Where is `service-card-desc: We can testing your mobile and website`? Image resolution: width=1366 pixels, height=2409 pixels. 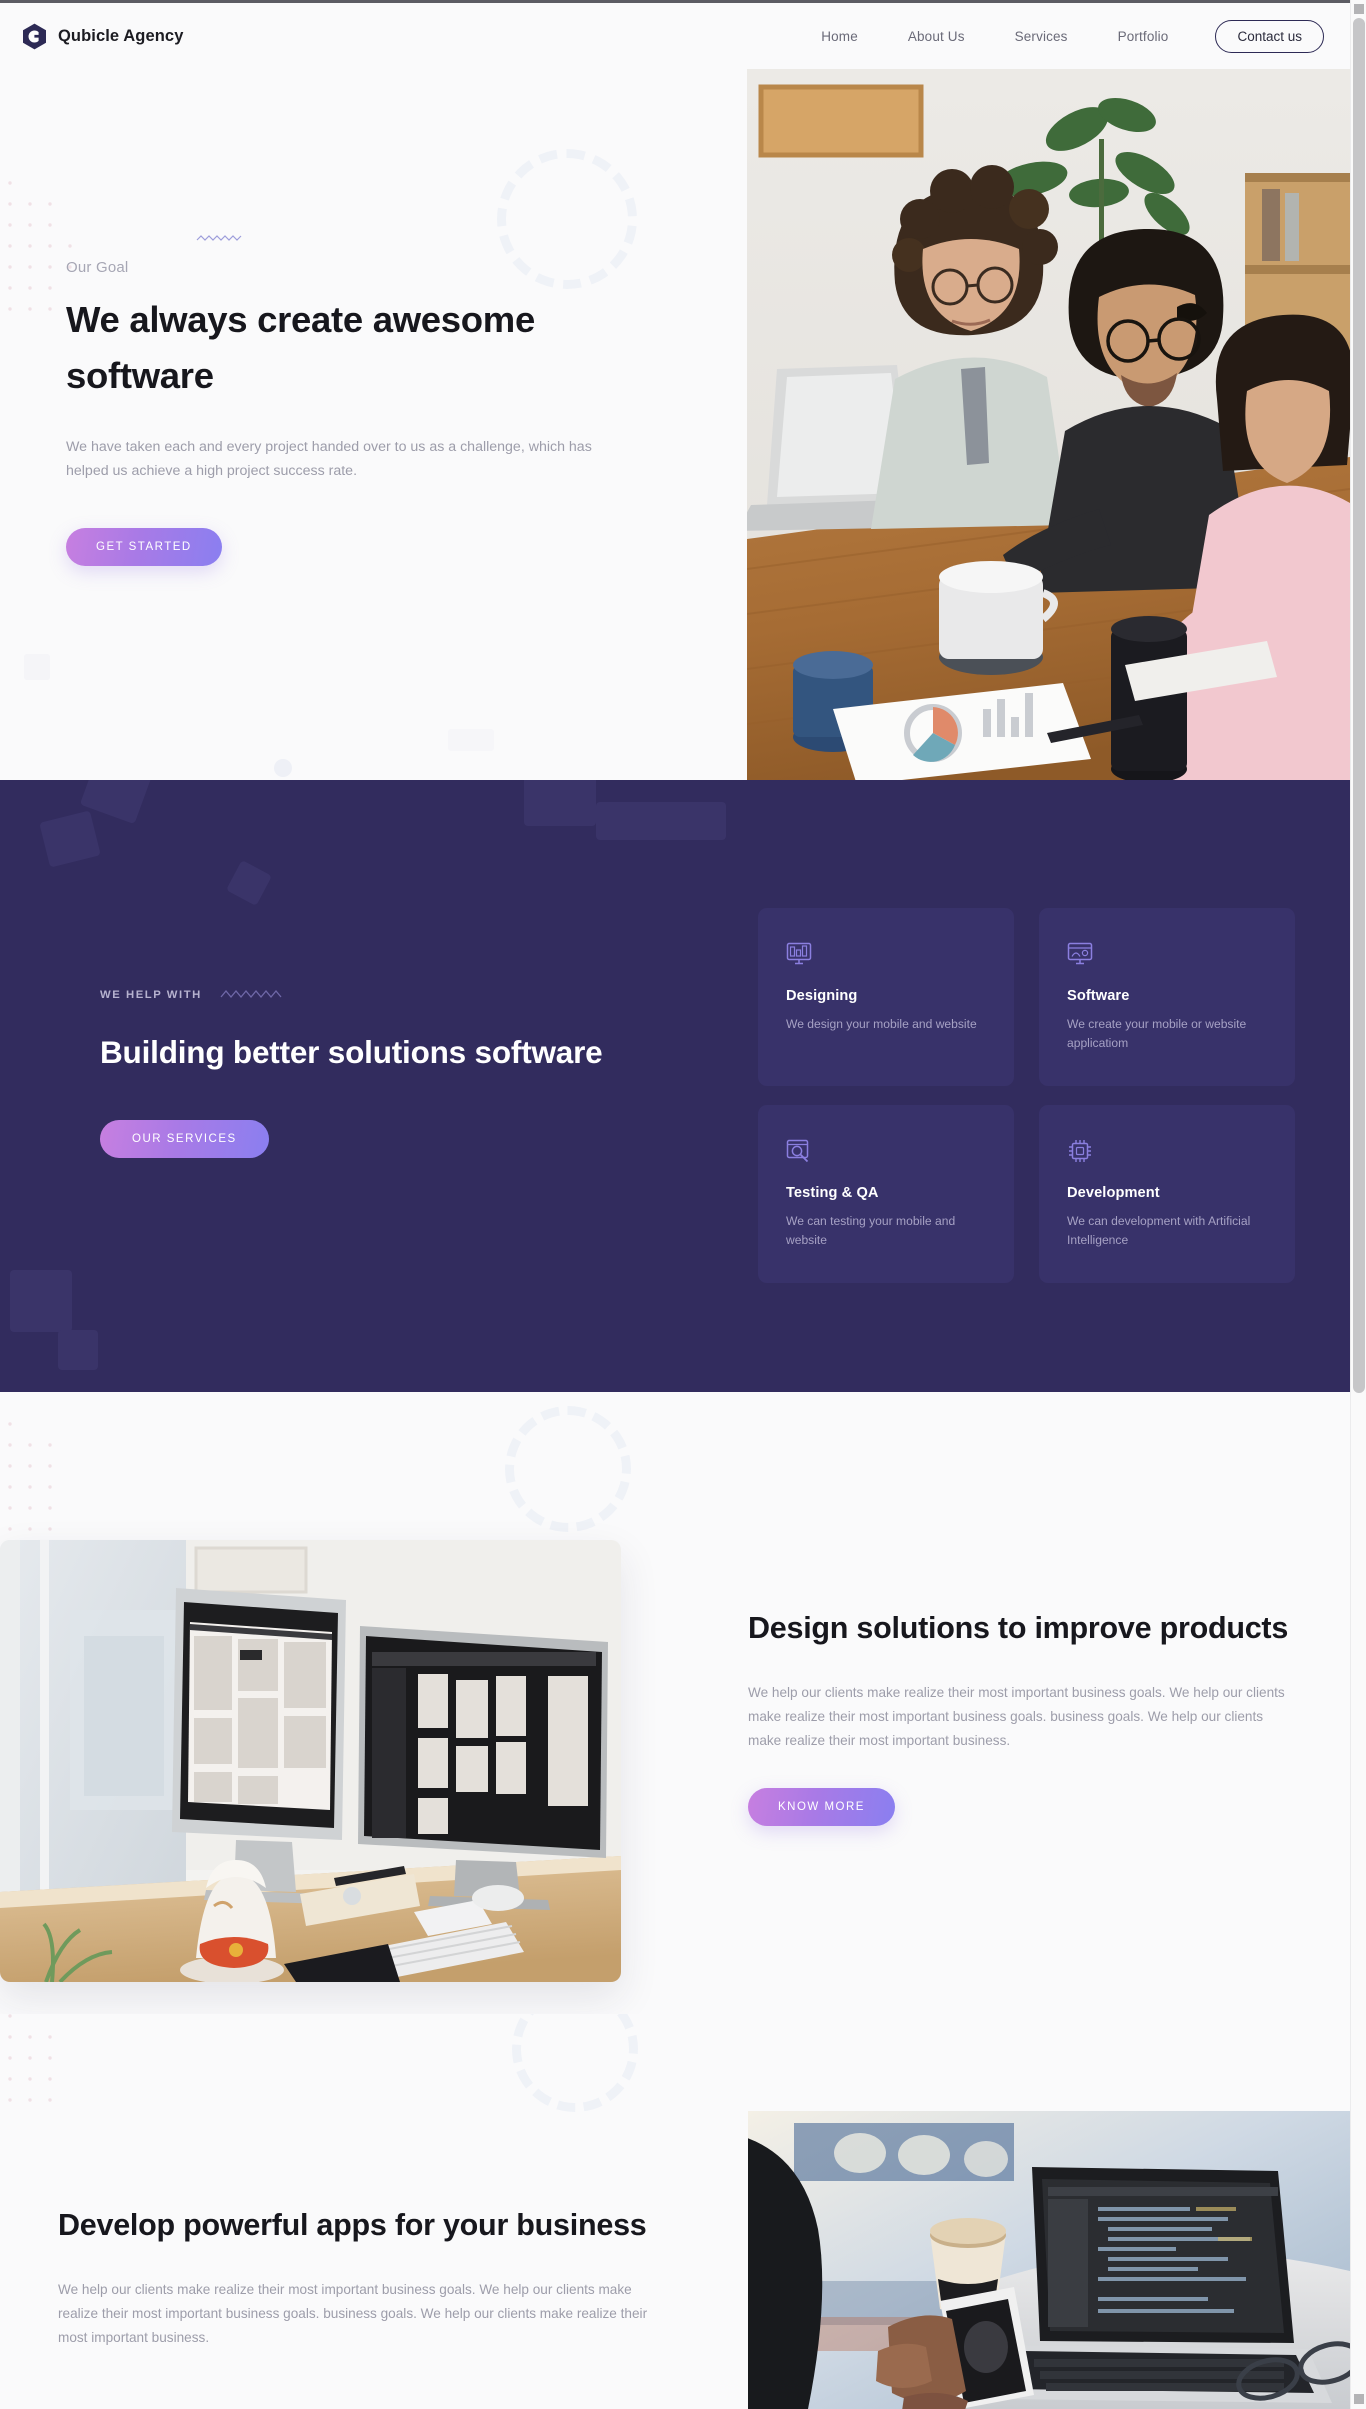
service-card-desc: We can testing your mobile and website is located at coordinates (871, 1231).